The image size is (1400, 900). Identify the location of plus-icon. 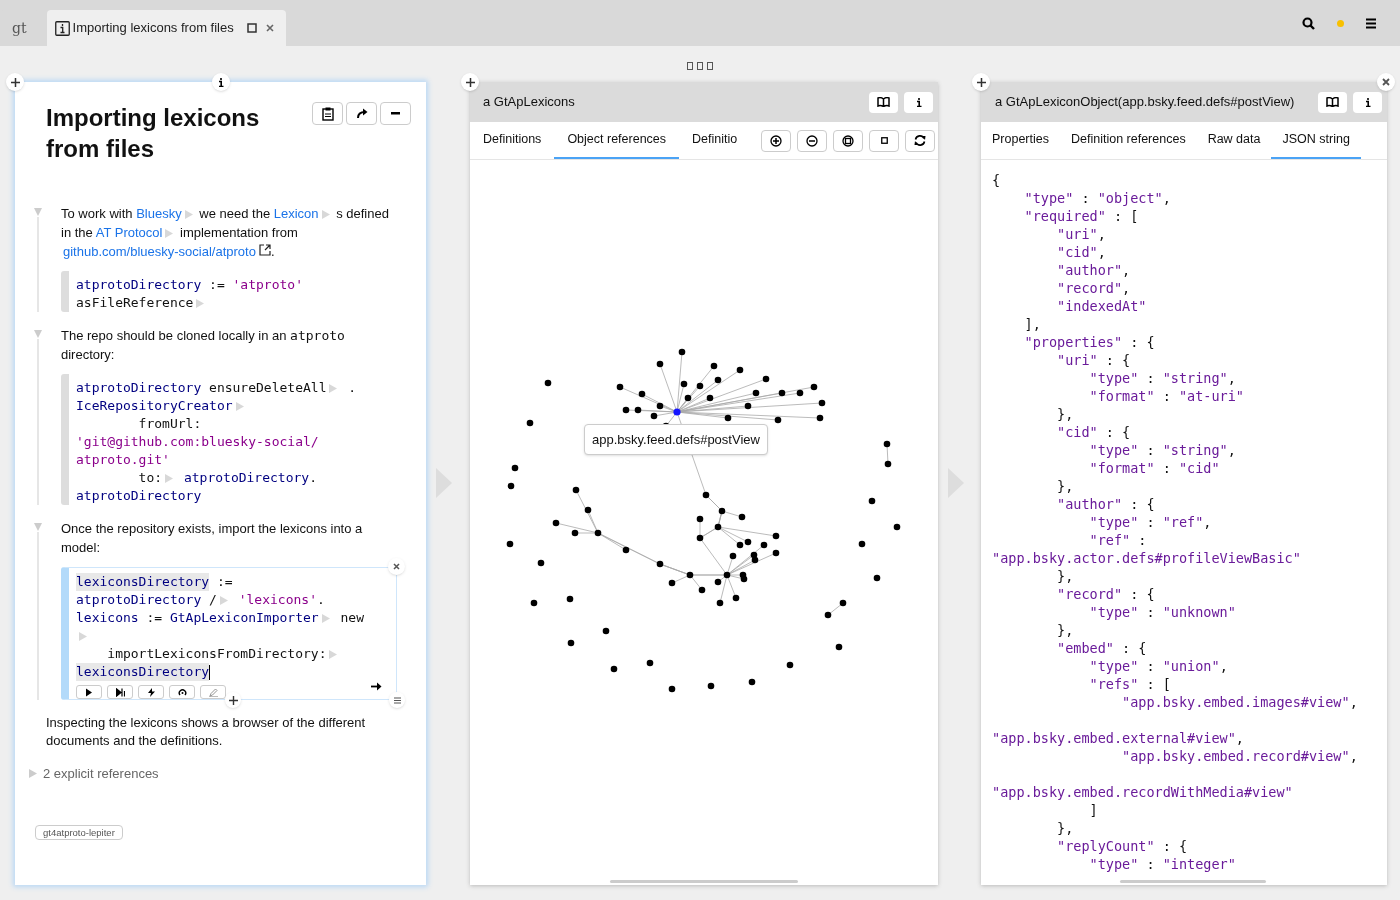
(981, 82).